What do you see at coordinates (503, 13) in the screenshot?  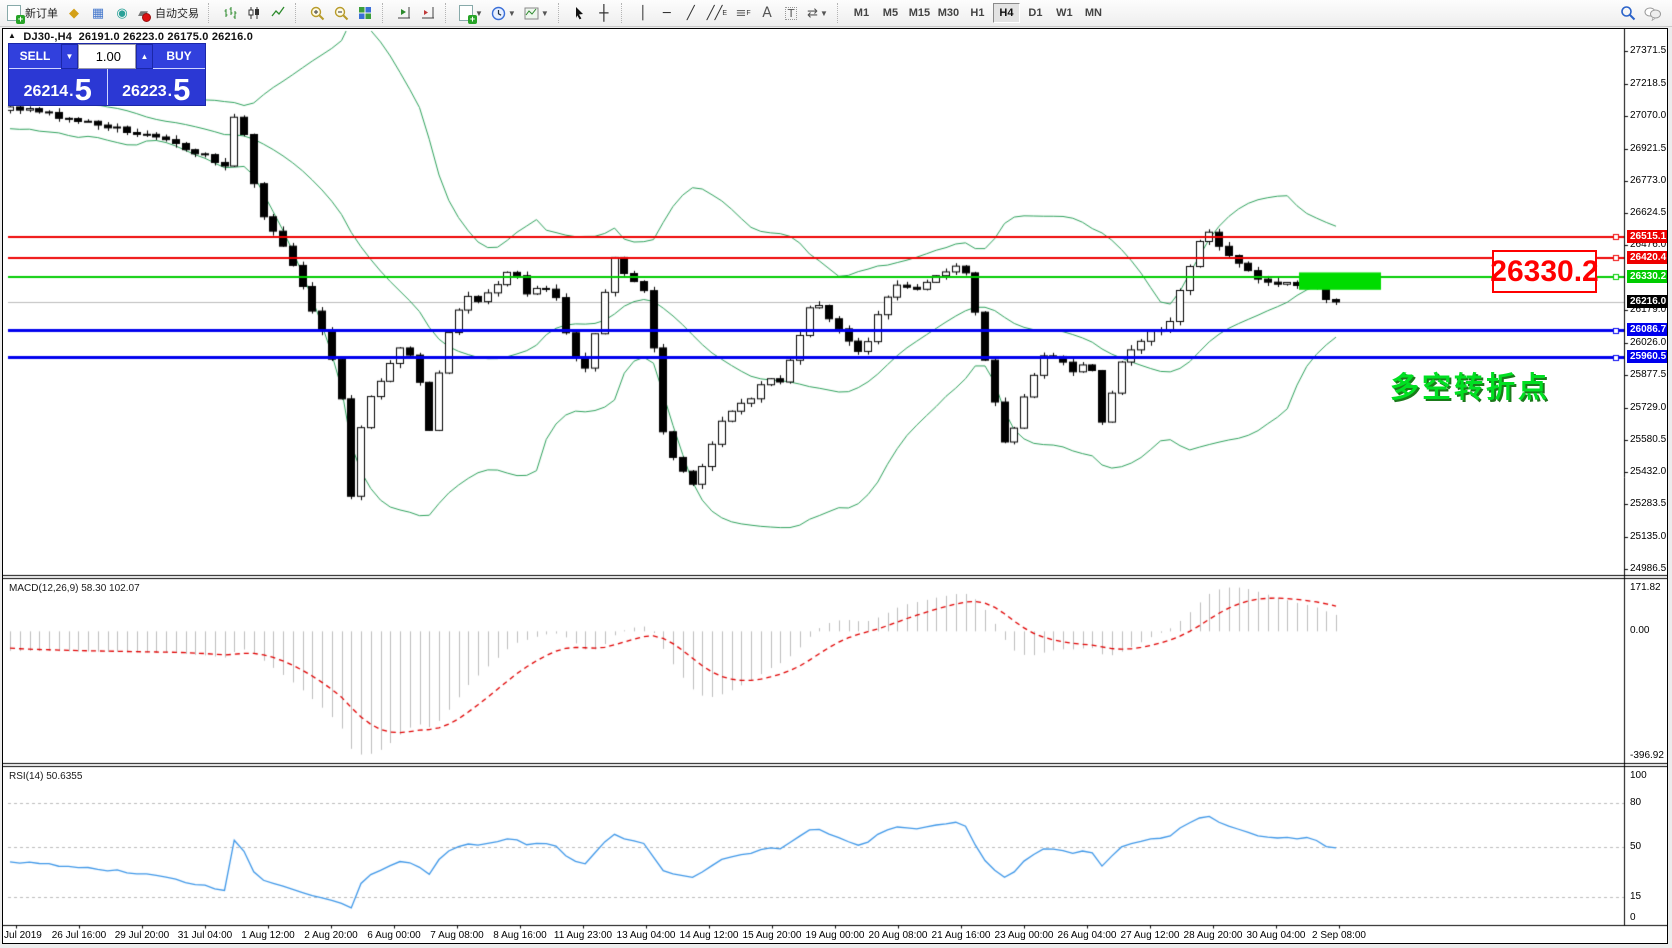 I see `periods-button: ▼` at bounding box center [503, 13].